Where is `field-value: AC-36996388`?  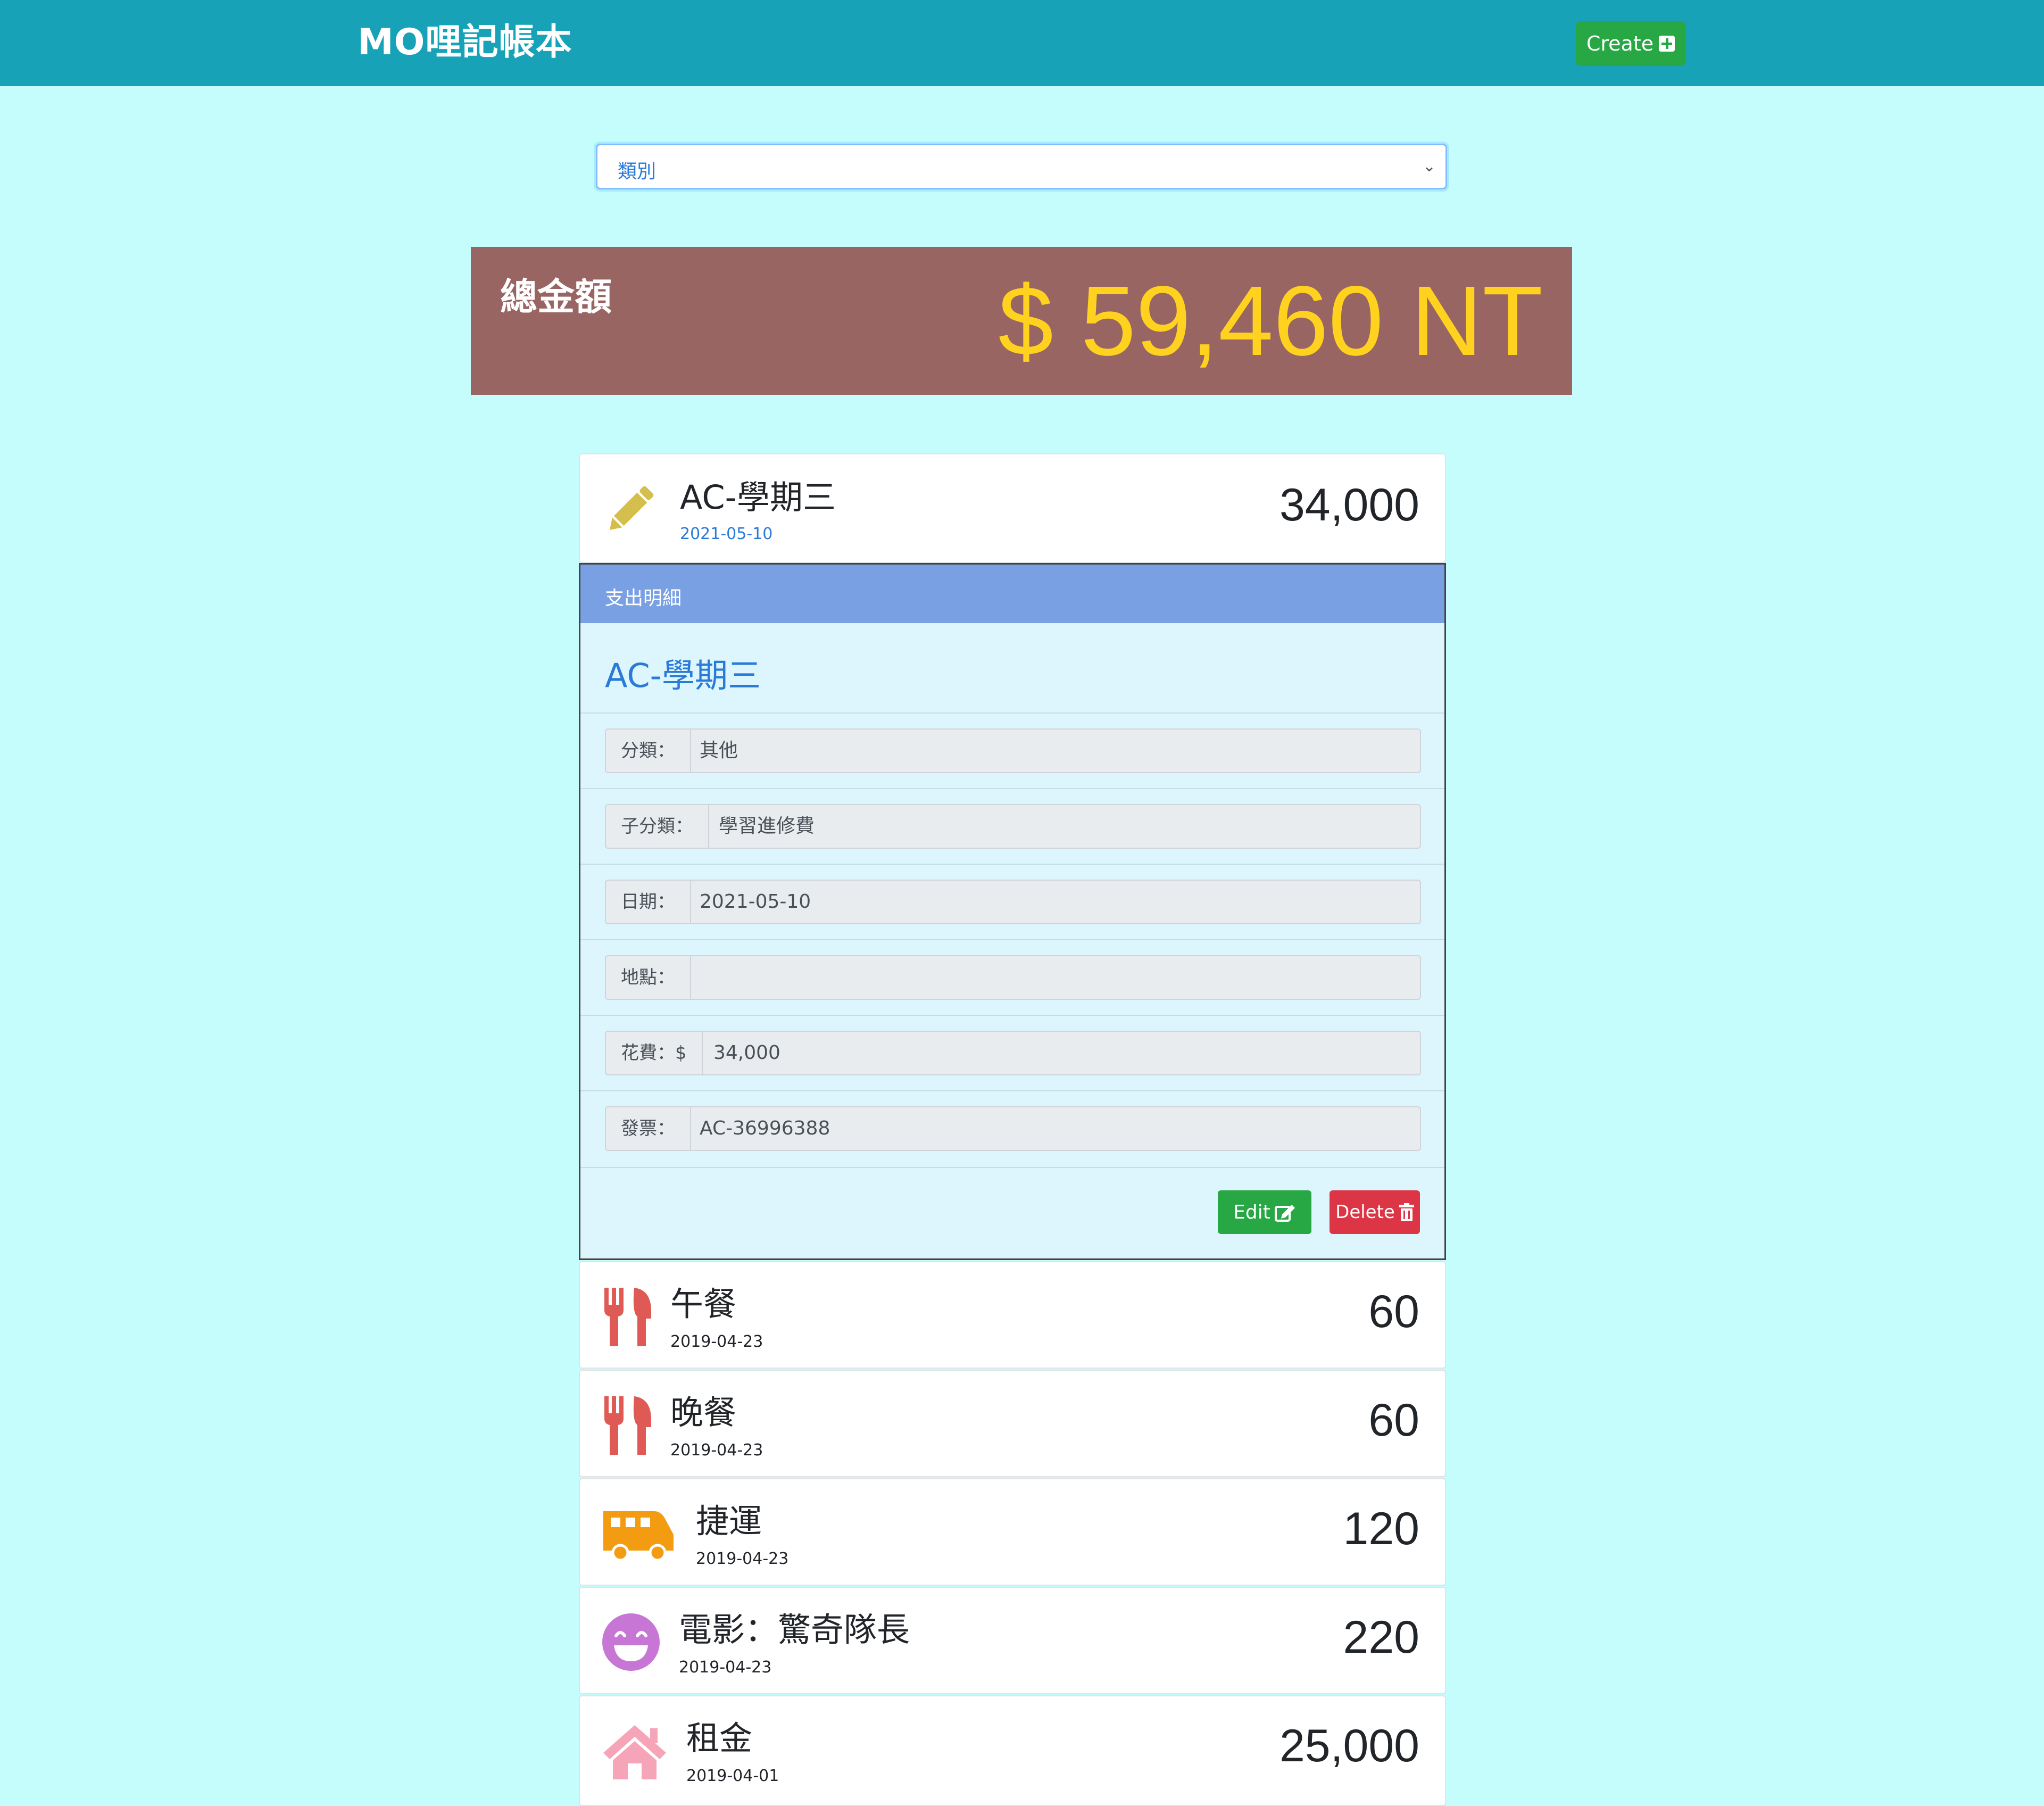 field-value: AC-36996388 is located at coordinates (765, 1128).